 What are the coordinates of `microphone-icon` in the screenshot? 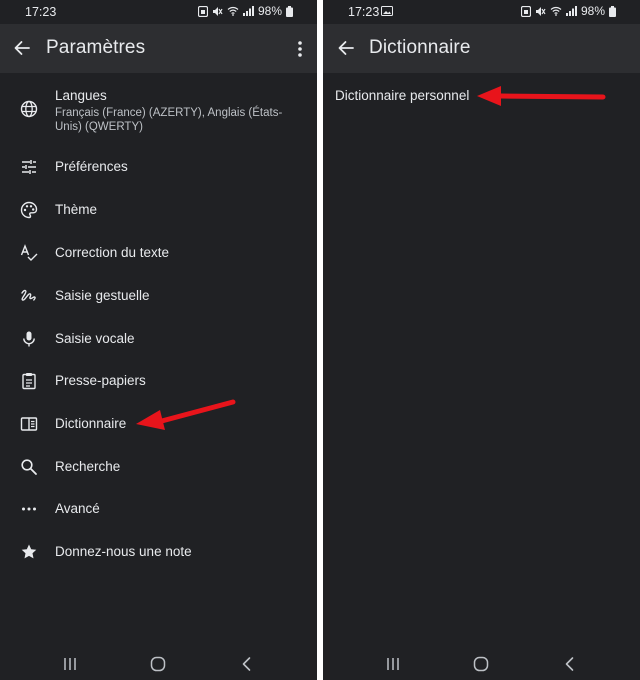 It's located at (29, 339).